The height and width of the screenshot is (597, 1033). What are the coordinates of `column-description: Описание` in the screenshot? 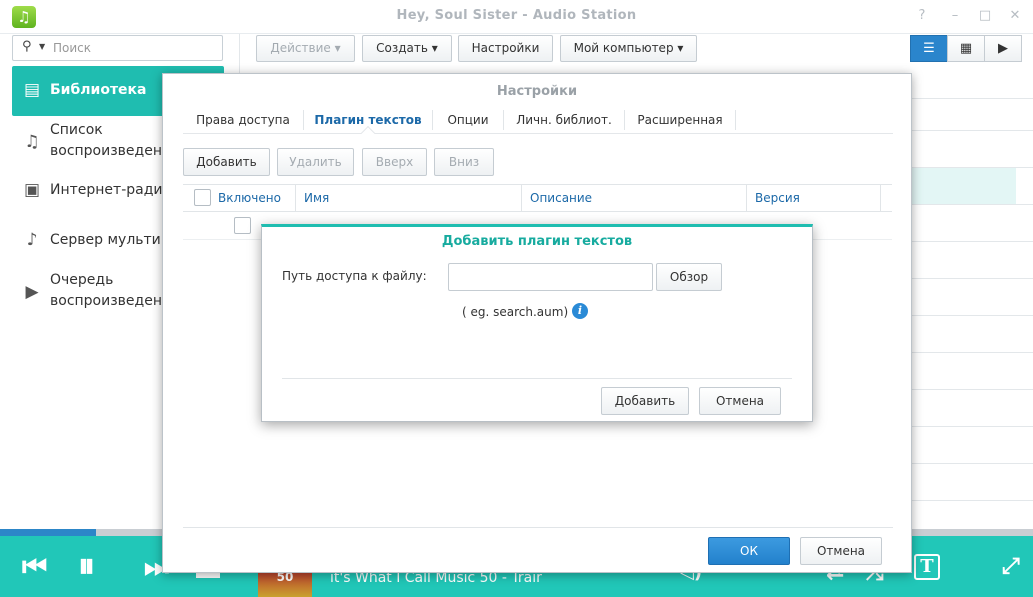 It's located at (561, 198).